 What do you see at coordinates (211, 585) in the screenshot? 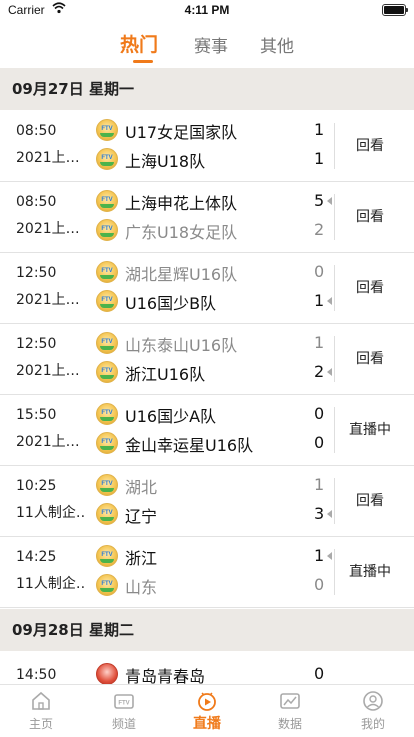
I see `away-team: FTV 山东 0` at bounding box center [211, 585].